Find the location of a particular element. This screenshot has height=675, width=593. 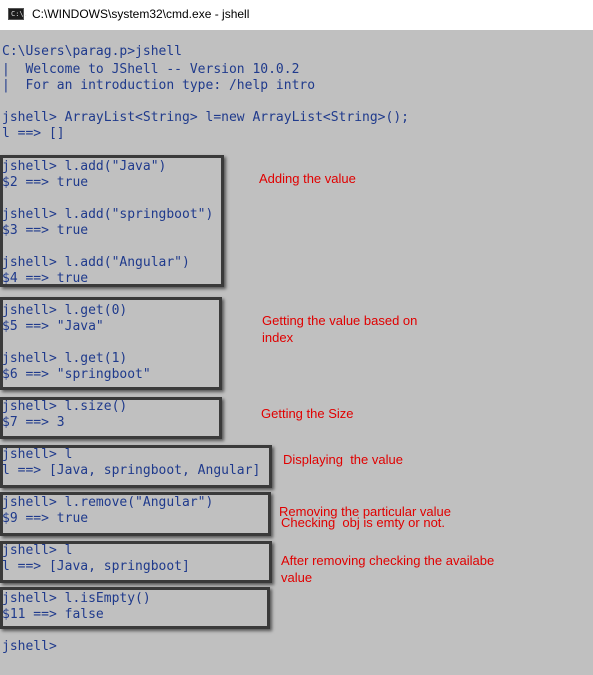

console-line: jshell> l.isEmpty() is located at coordinates (76, 598).